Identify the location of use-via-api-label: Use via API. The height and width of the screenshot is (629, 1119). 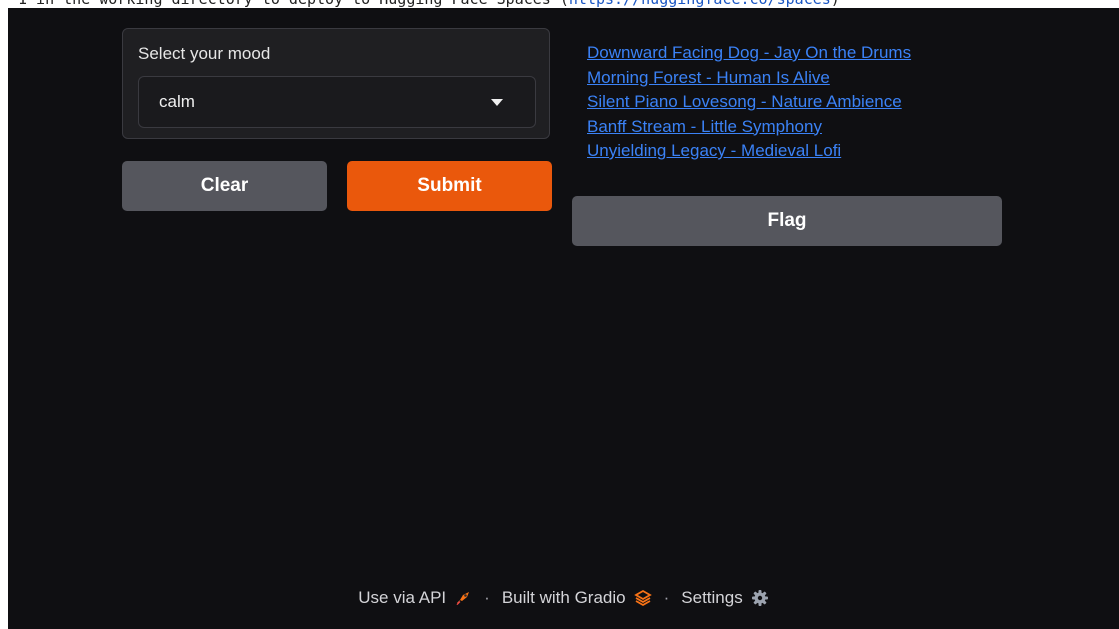
(402, 598).